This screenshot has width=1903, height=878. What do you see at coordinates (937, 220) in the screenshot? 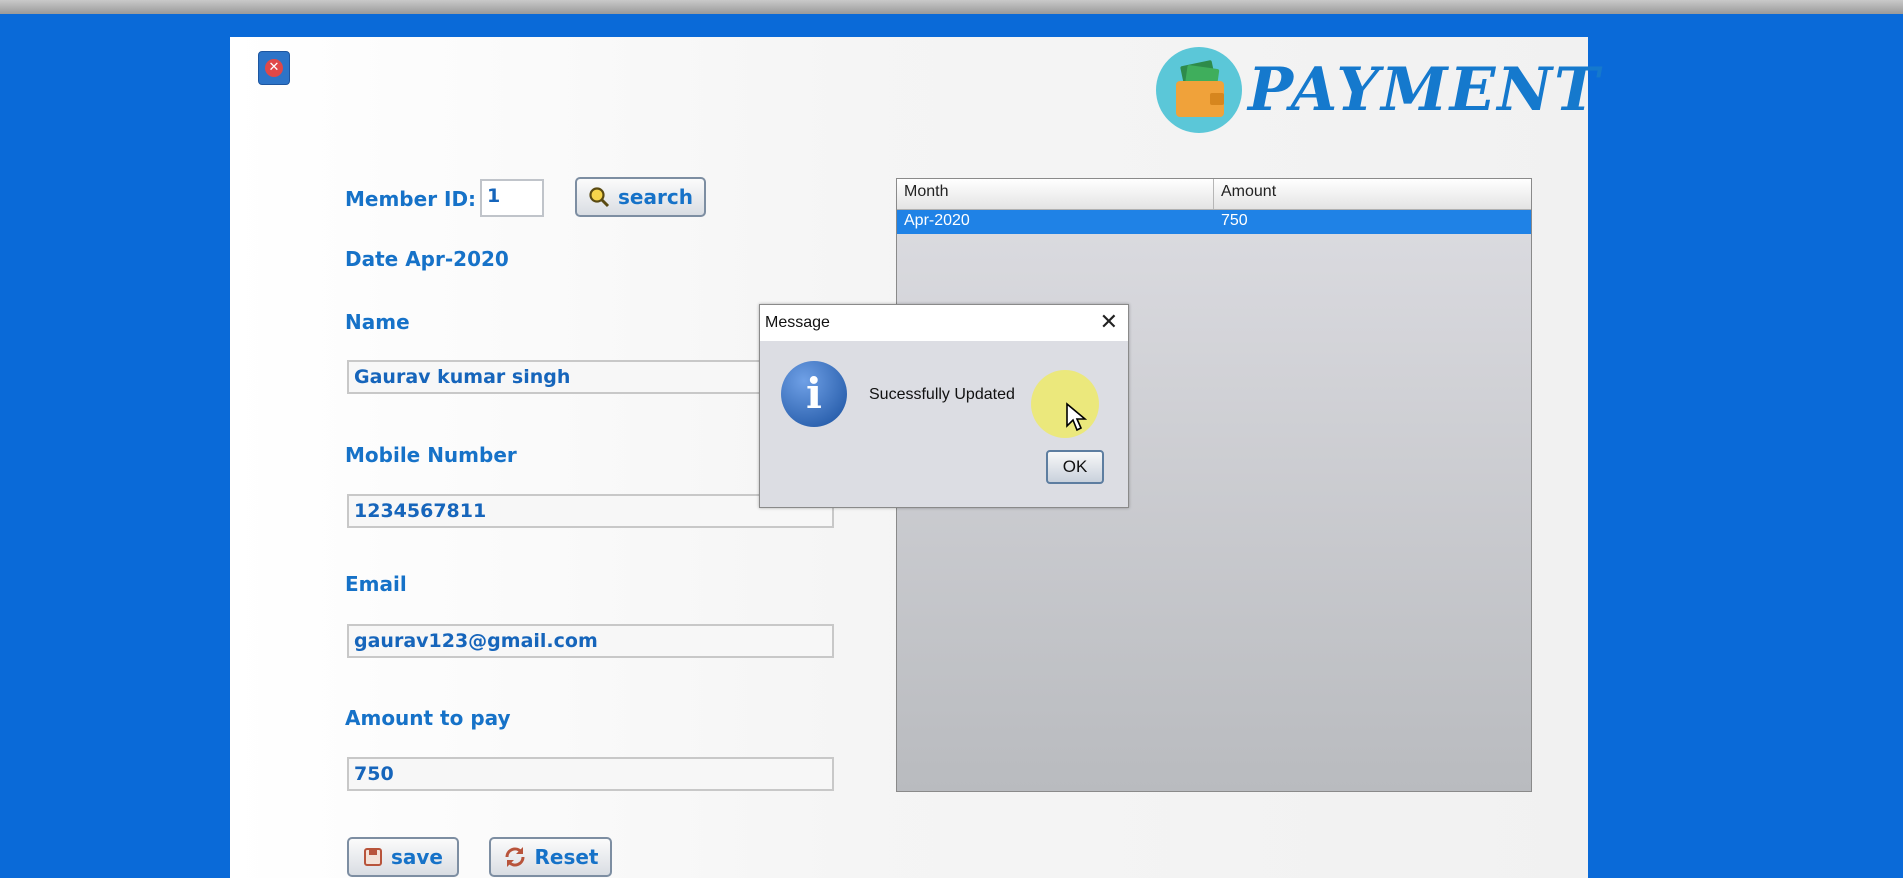
I see `cell-month: Apr-2020` at bounding box center [937, 220].